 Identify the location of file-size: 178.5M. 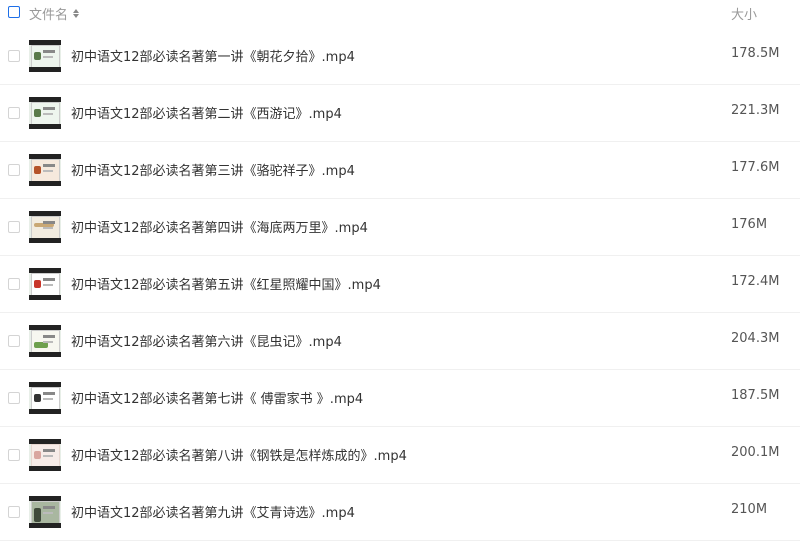
(755, 53).